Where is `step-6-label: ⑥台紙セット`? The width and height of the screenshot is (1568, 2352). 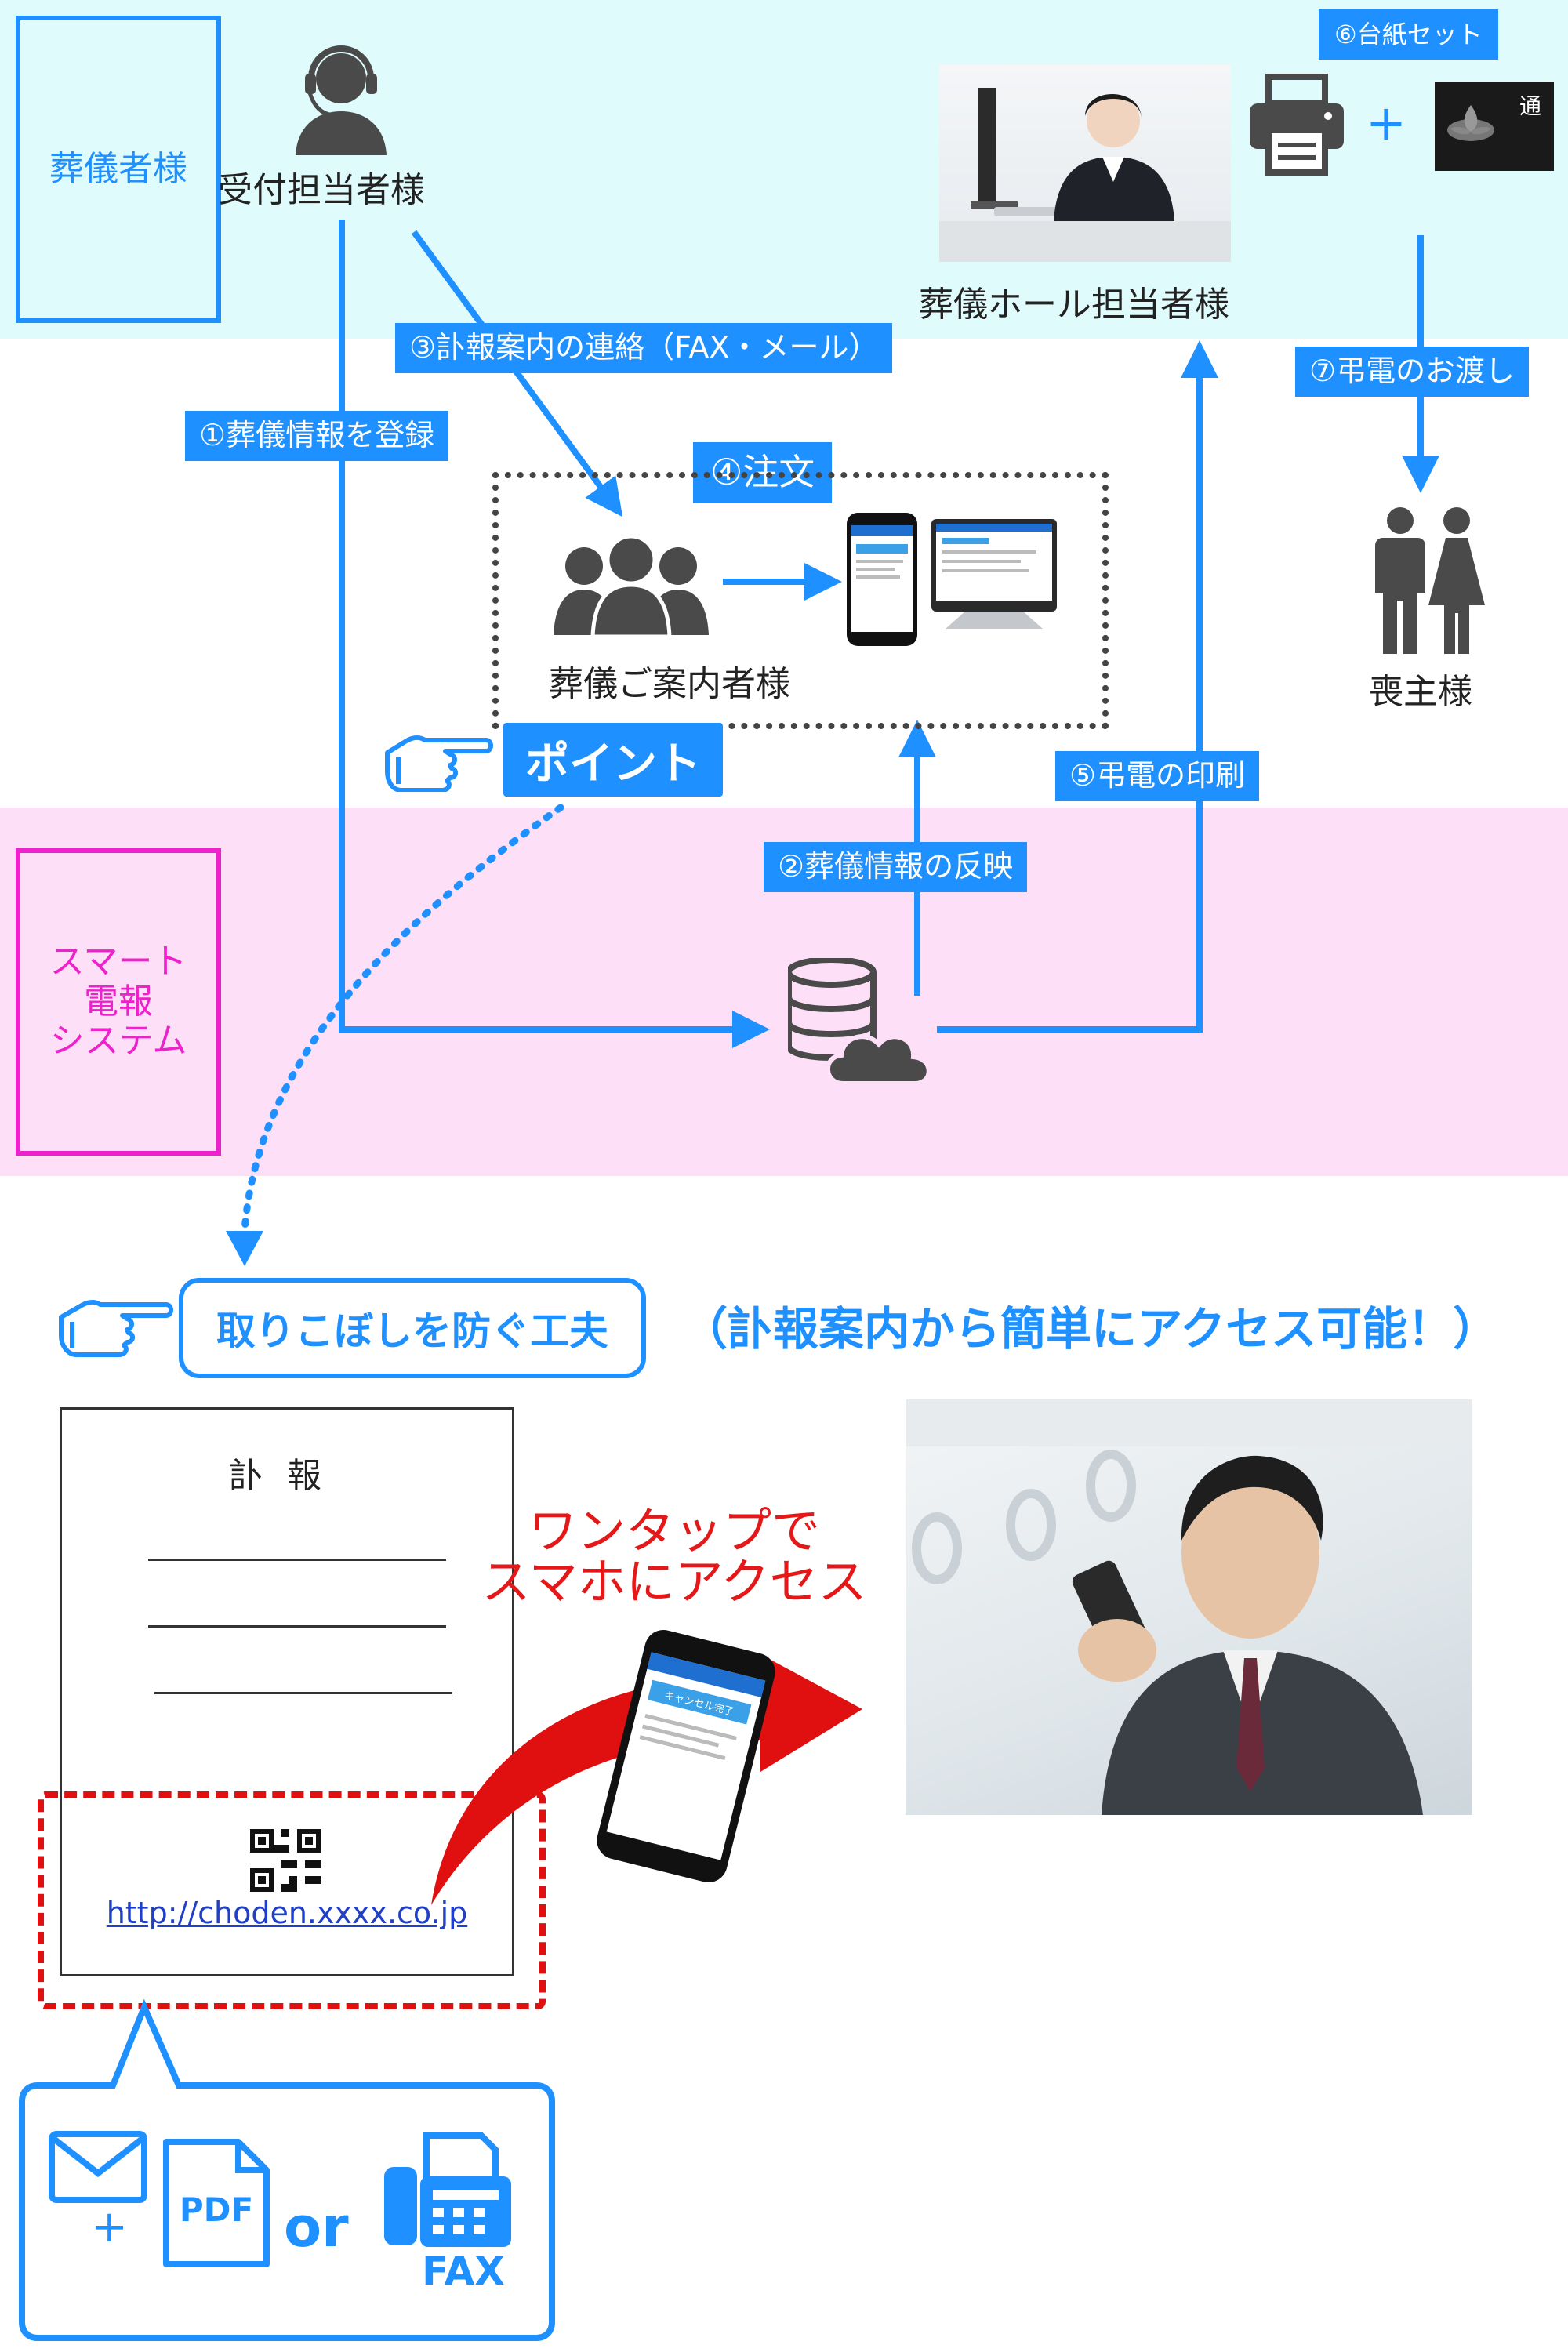 step-6-label: ⑥台紙セット is located at coordinates (1408, 34).